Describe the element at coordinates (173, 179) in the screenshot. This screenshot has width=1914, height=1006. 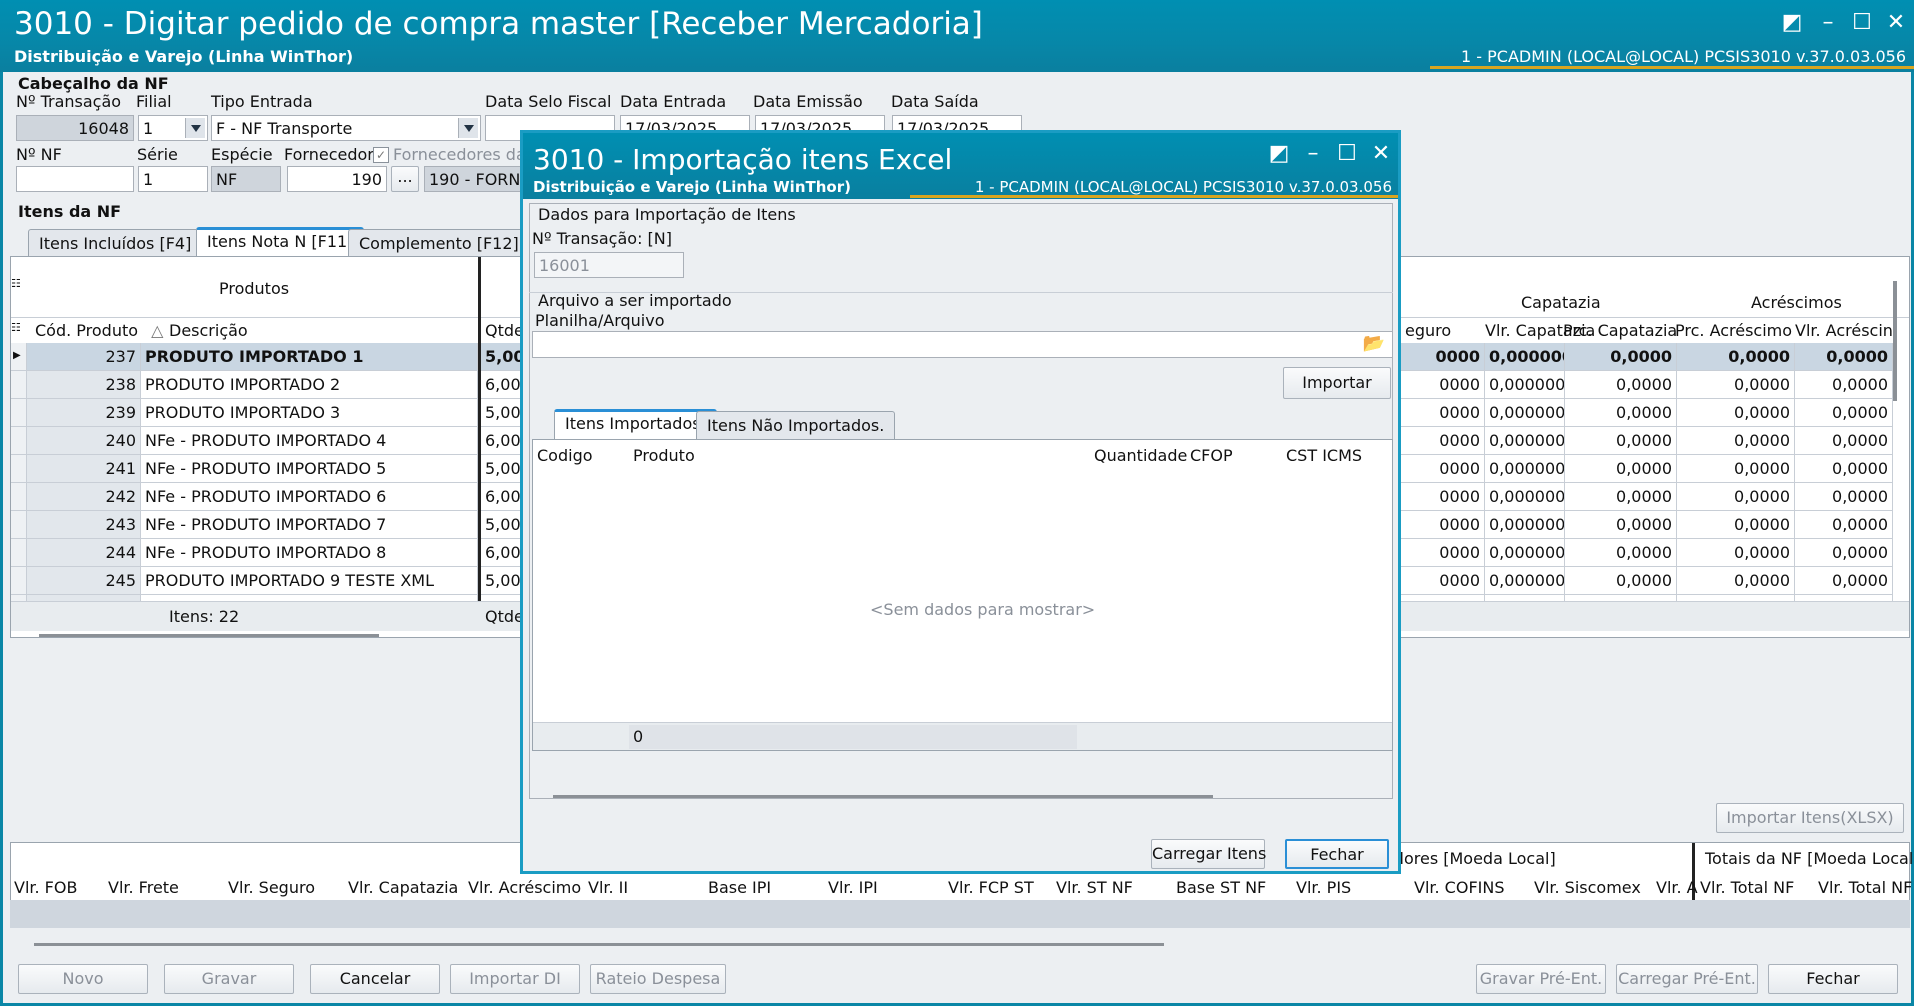
I see `serie-field: 1` at that location.